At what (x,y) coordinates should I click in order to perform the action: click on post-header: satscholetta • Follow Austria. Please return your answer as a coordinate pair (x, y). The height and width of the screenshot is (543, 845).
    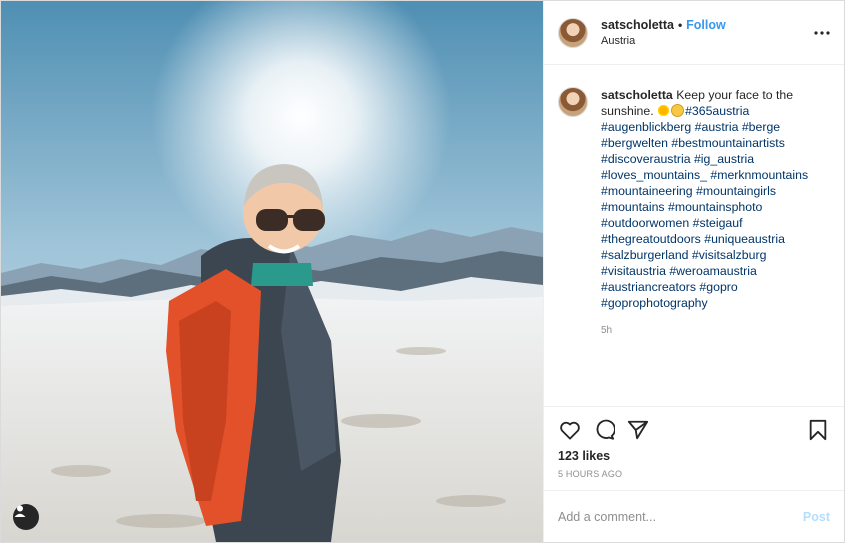
    Looking at the image, I should click on (694, 33).